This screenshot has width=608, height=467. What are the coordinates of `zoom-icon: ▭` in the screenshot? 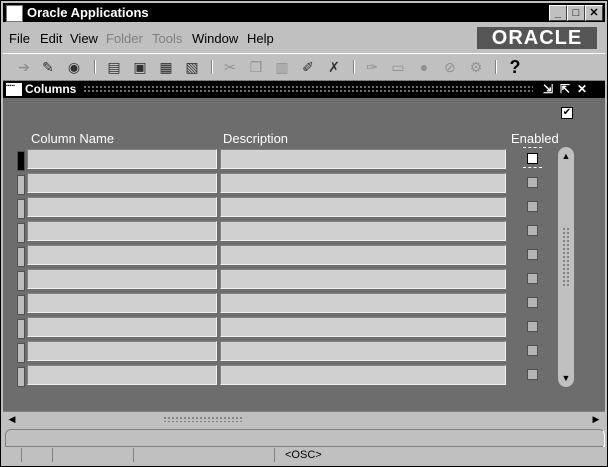 It's located at (398, 67).